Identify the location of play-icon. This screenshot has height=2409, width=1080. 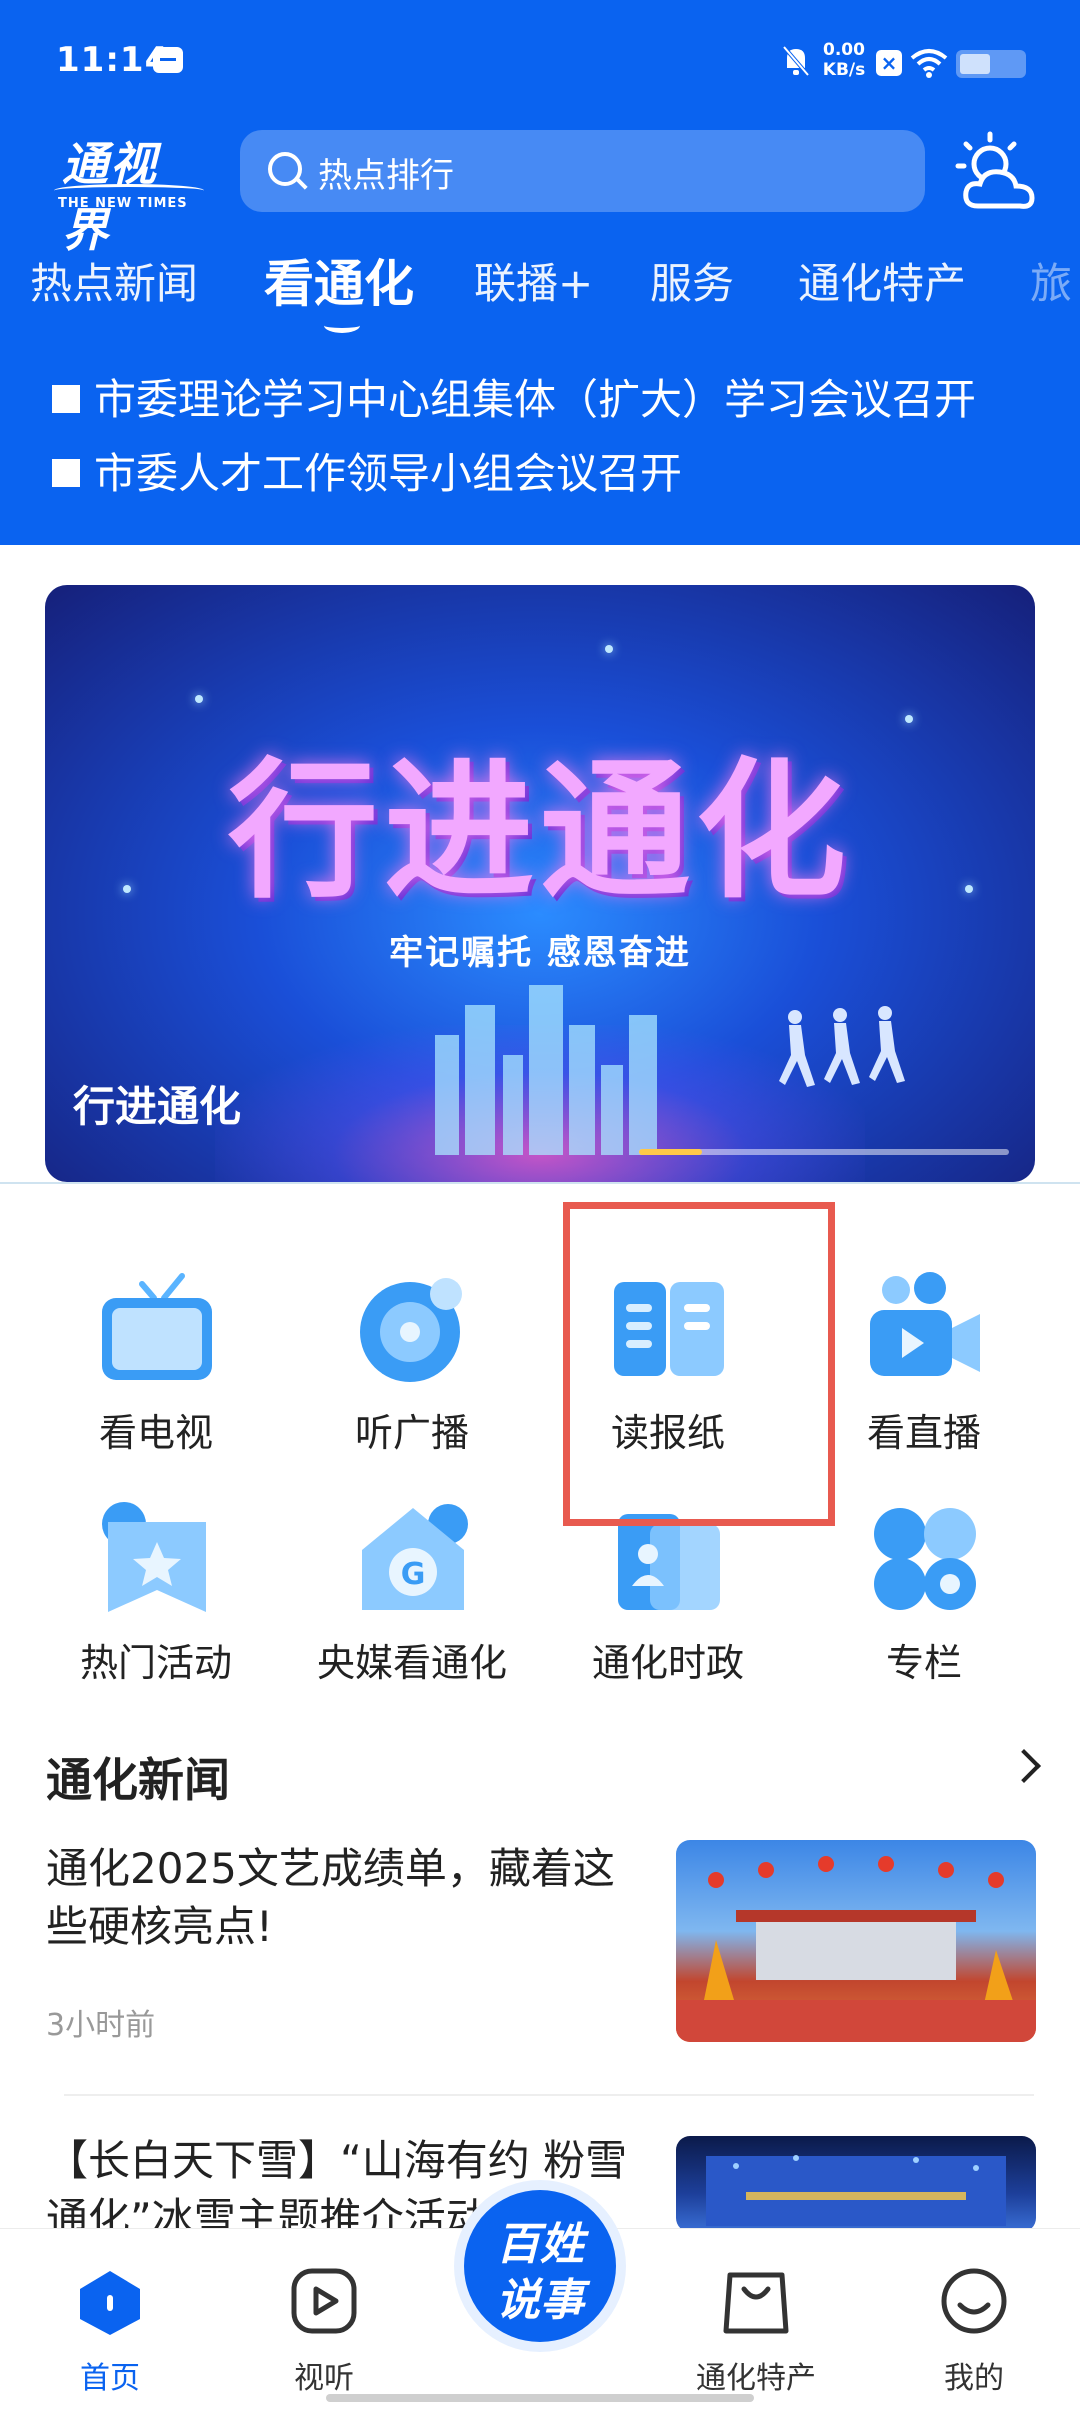
(324, 2301).